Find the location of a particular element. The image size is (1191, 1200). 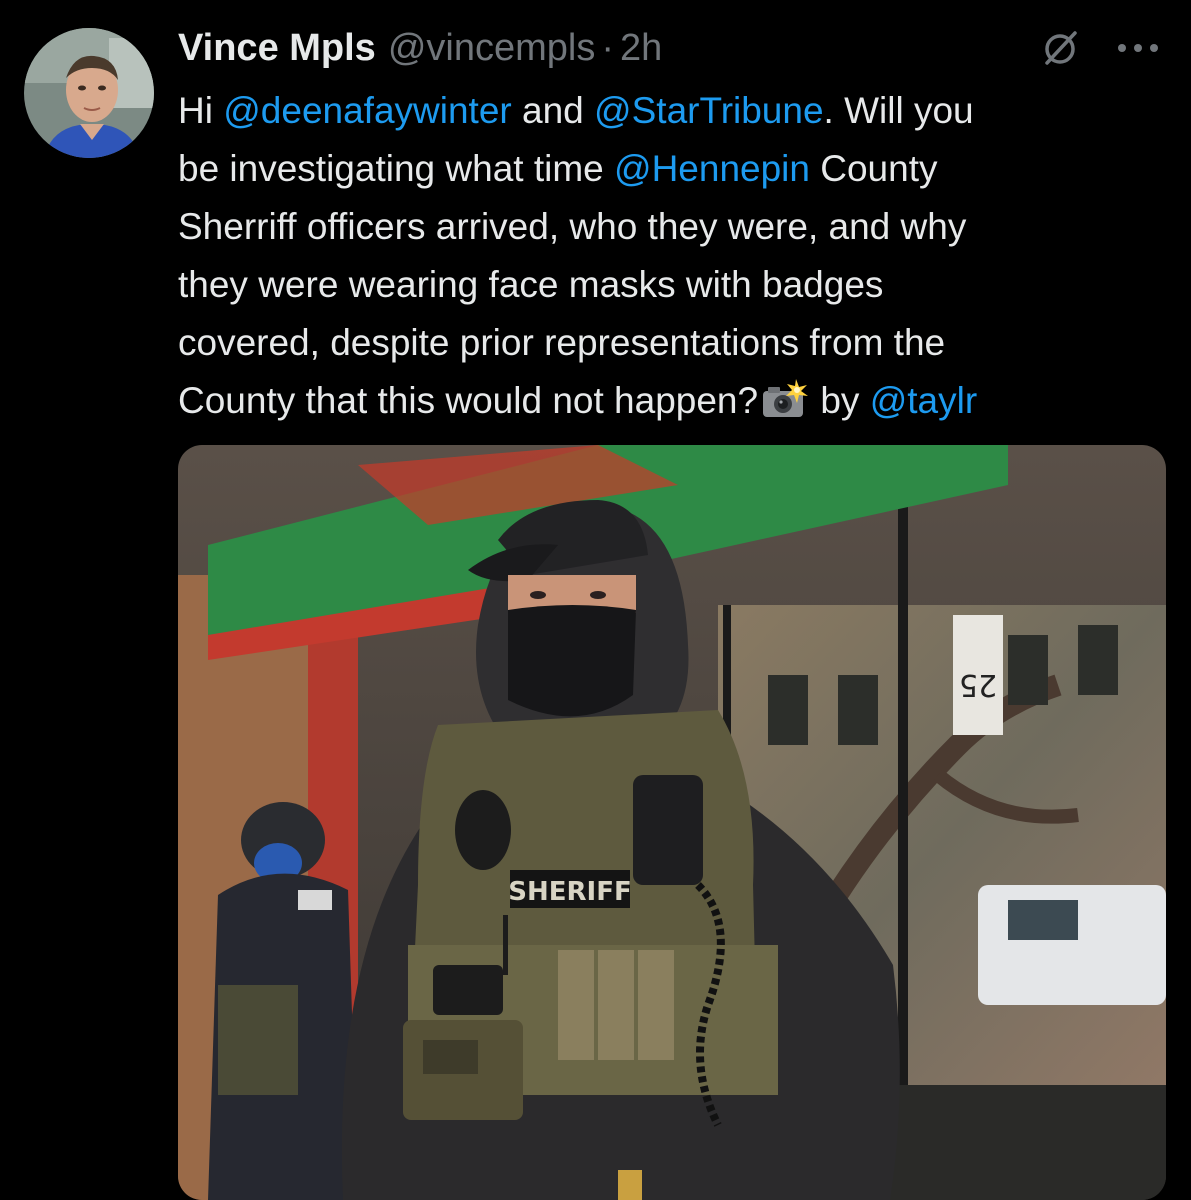

text-fragment: be investigating what time is located at coordinates (396, 168).